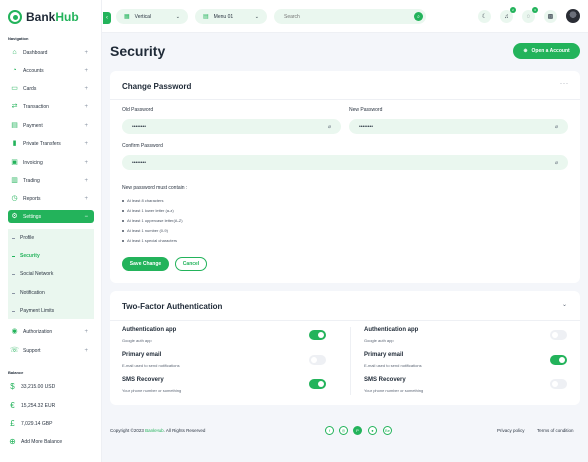  I want to click on open-account-button: ⊕ Open a Account, so click(546, 51).